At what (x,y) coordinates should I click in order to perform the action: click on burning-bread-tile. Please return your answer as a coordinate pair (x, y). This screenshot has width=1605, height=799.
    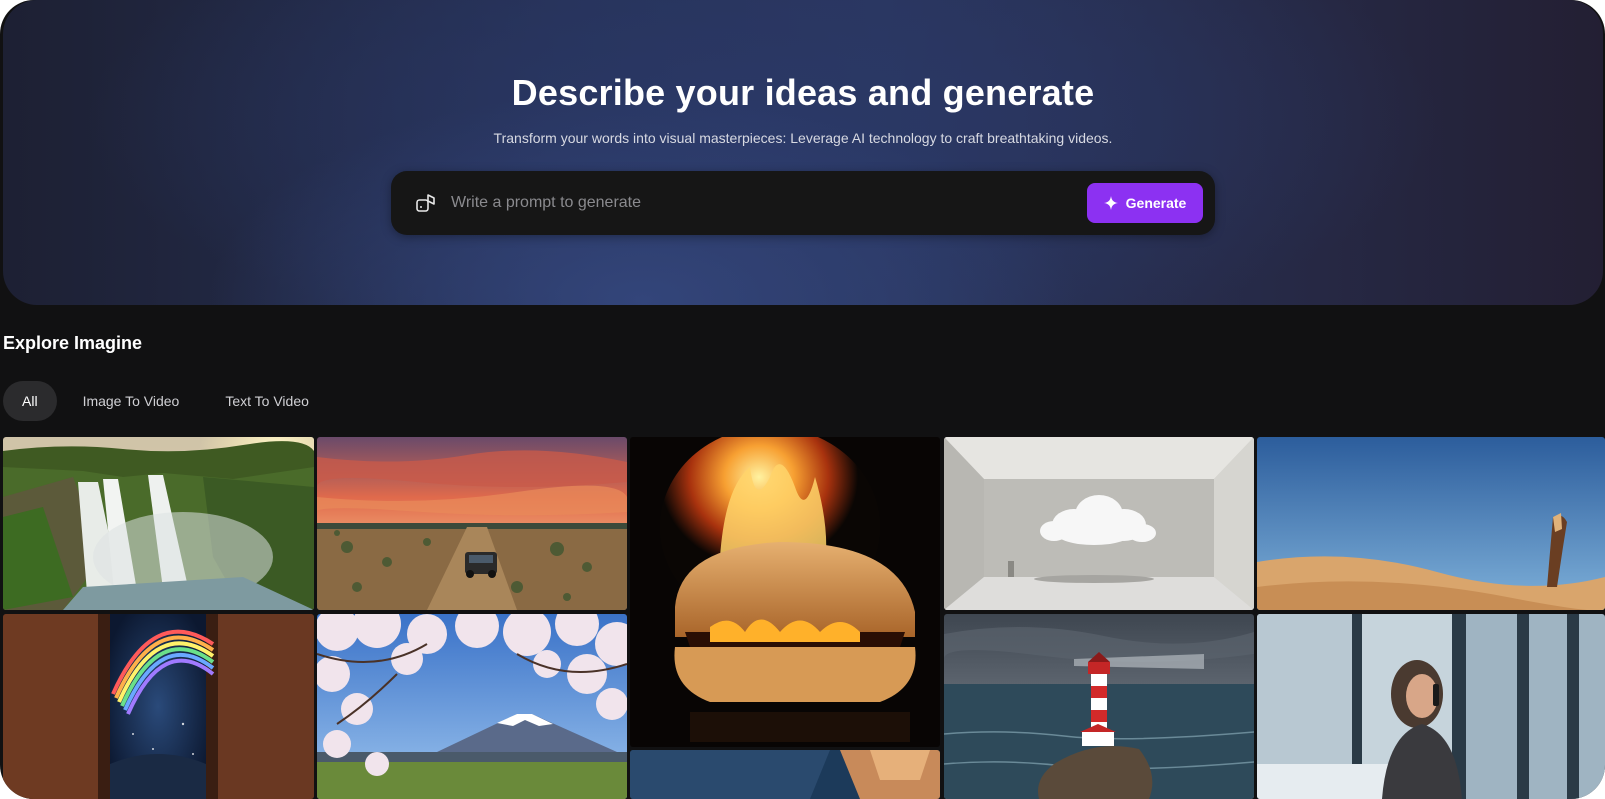
    Looking at the image, I should click on (785, 592).